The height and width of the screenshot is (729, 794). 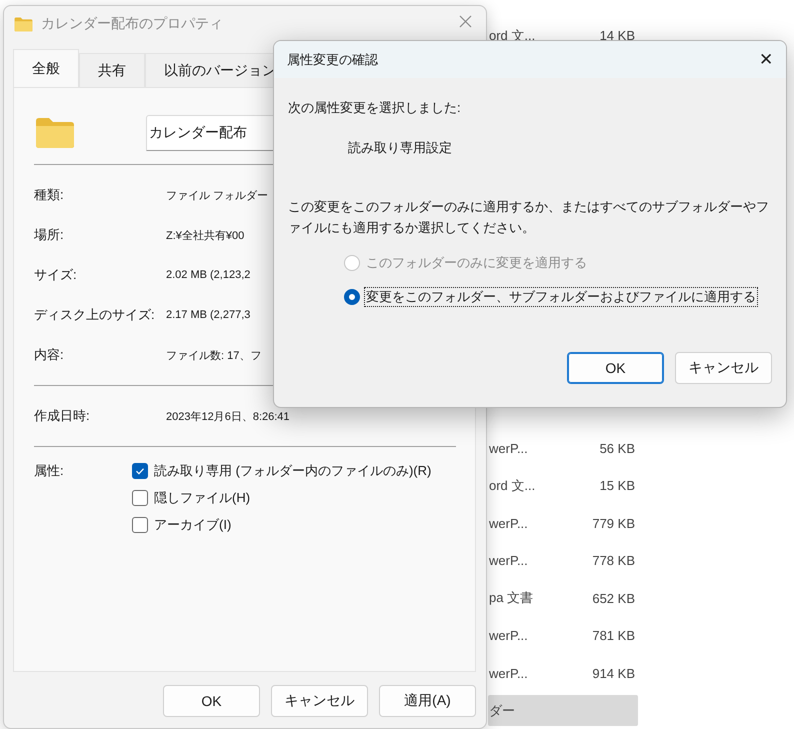 I want to click on info-value: 2.17 MB (2,277,3, so click(x=208, y=315).